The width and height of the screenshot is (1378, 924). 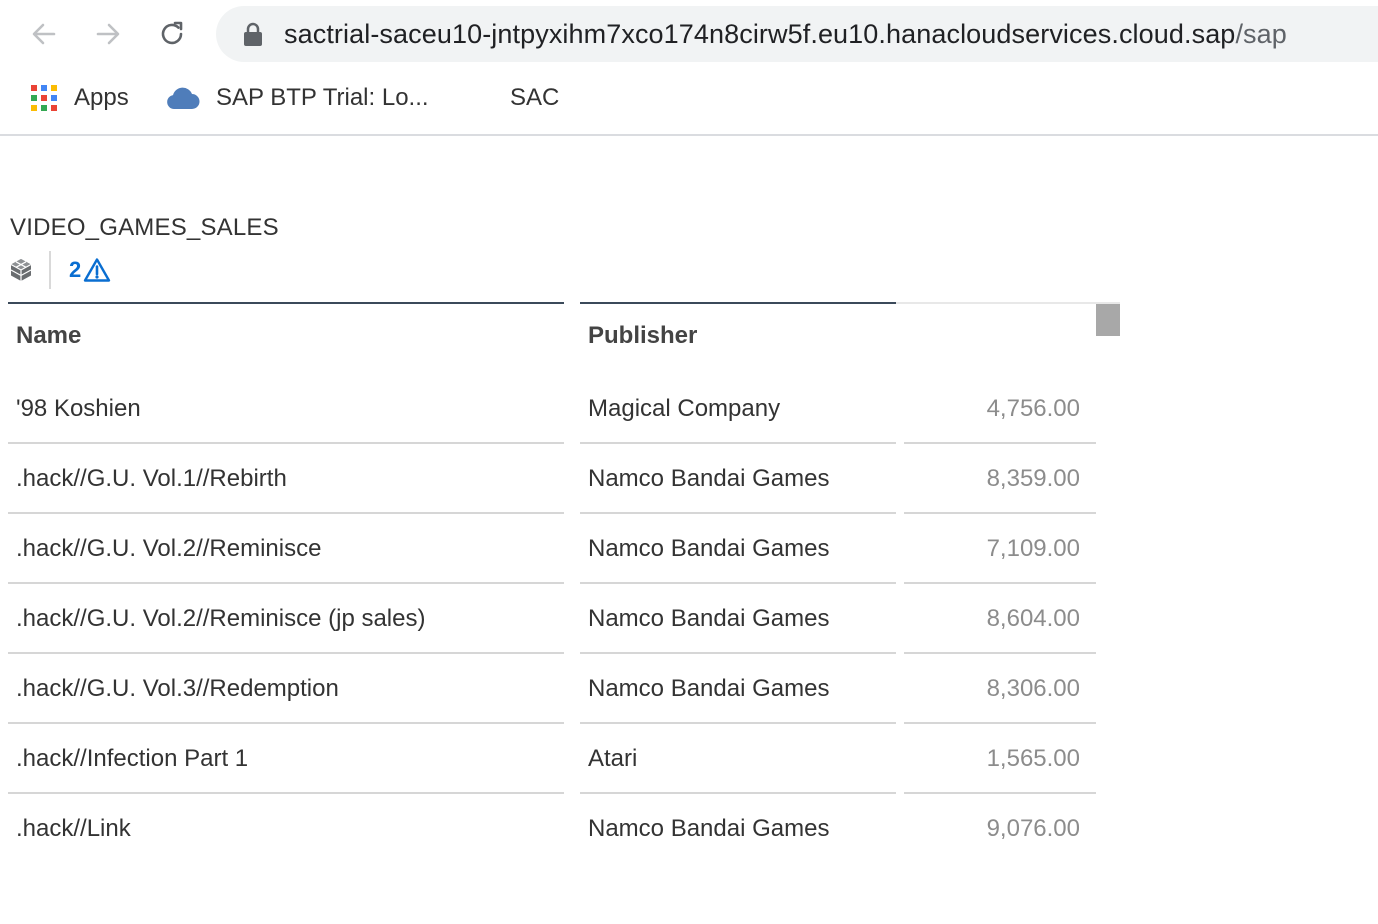 What do you see at coordinates (992, 479) in the screenshot?
I see `cell-value: 8,359.00` at bounding box center [992, 479].